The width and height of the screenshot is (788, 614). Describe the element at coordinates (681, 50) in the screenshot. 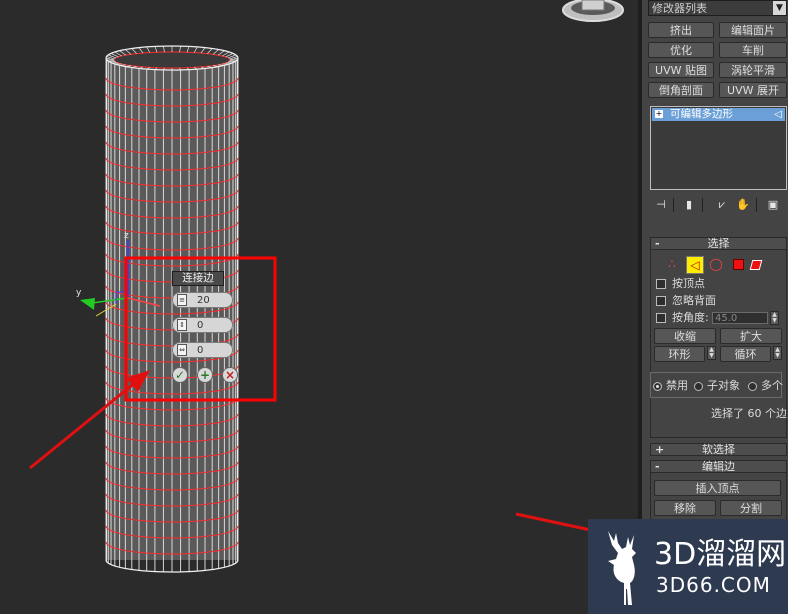

I see `optimize-modifier-button: 优化` at that location.